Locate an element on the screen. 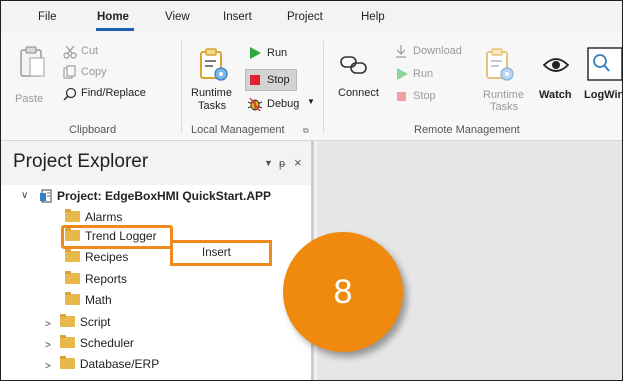  context-menu-insert: Insert is located at coordinates (216, 253).